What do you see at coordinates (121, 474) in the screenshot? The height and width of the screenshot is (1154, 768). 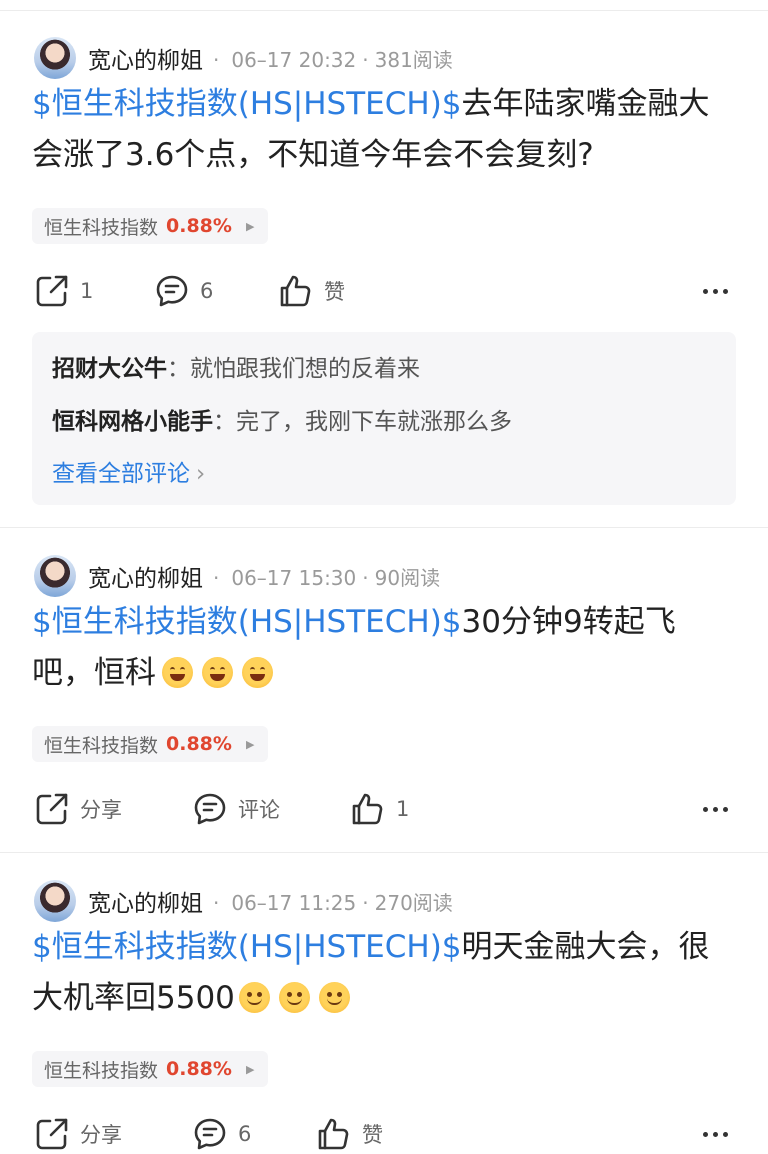 I see `view-all-label: 查看全部评论` at bounding box center [121, 474].